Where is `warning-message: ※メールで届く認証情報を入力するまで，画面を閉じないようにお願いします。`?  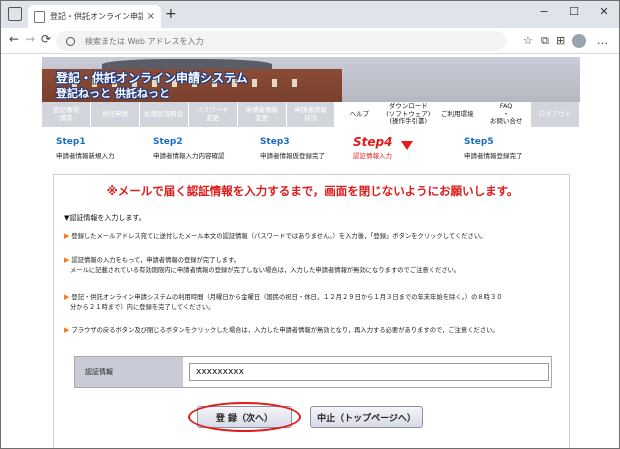
warning-message: ※メールで届く認証情報を入力するまで，画面を閉じないようにお願いします。 is located at coordinates (312, 191).